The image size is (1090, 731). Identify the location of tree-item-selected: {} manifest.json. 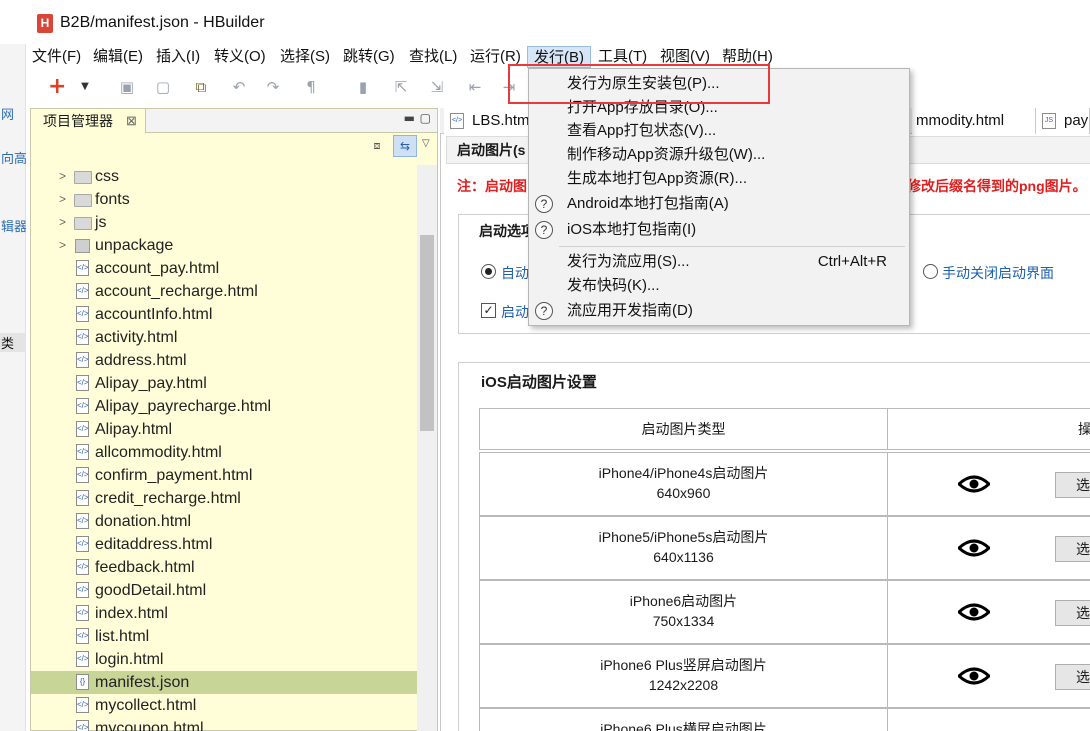
(224, 682).